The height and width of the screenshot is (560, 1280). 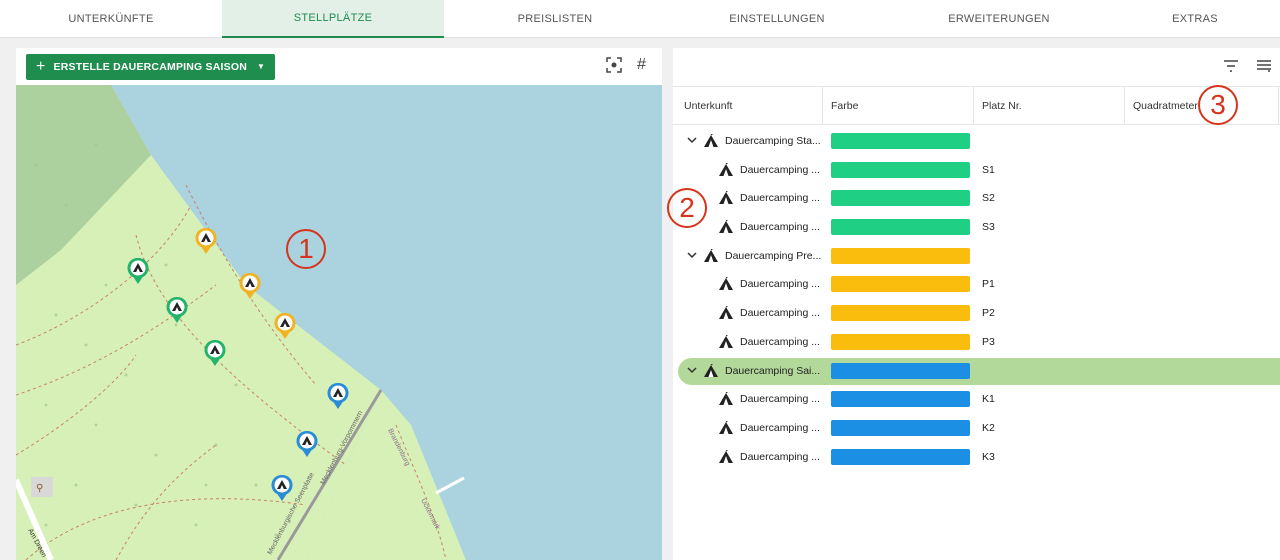 I want to click on table-toolbar, so click(x=976, y=67).